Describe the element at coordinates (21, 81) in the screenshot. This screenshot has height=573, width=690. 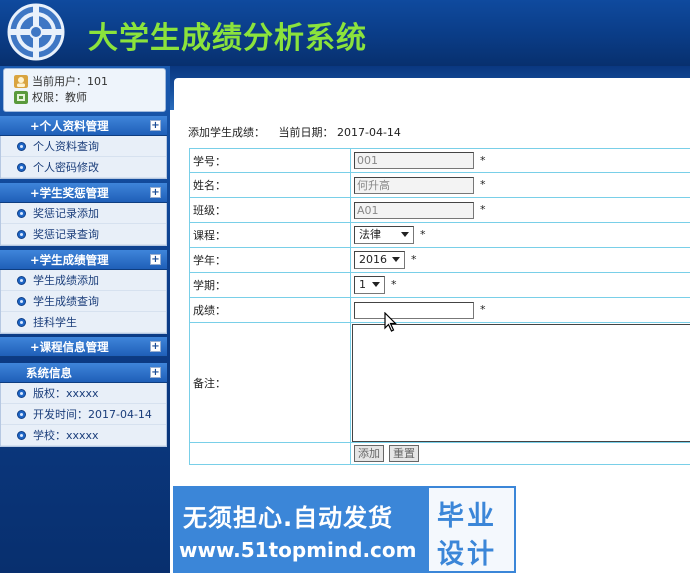
I see `user-icon` at that location.